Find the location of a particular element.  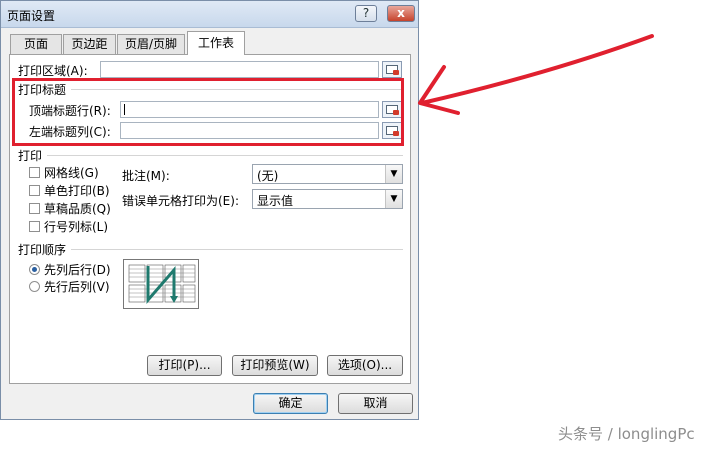

down-then-over-radio is located at coordinates (34, 269).